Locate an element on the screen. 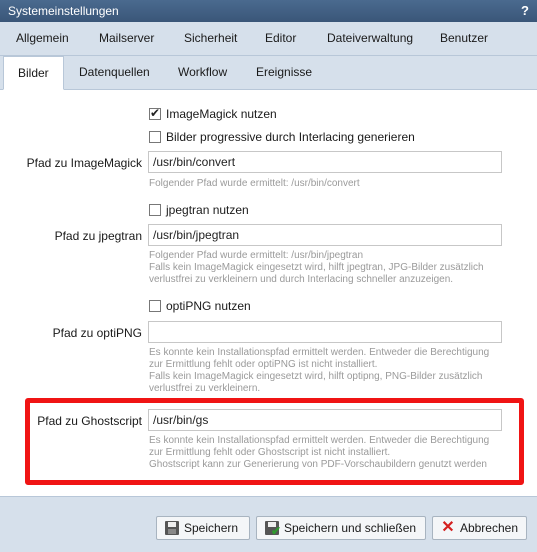 Image resolution: width=537 pixels, height=552 pixels. tab-sicherheit: Sicherheit is located at coordinates (210, 38).